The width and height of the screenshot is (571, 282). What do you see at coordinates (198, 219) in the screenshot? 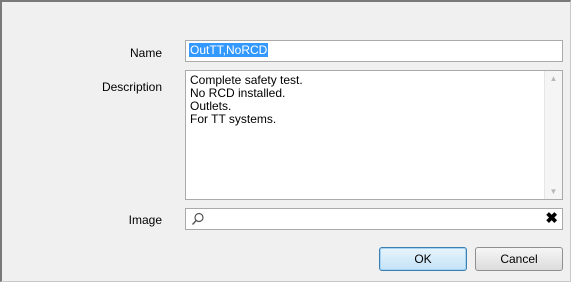
I see `search-icon` at bounding box center [198, 219].